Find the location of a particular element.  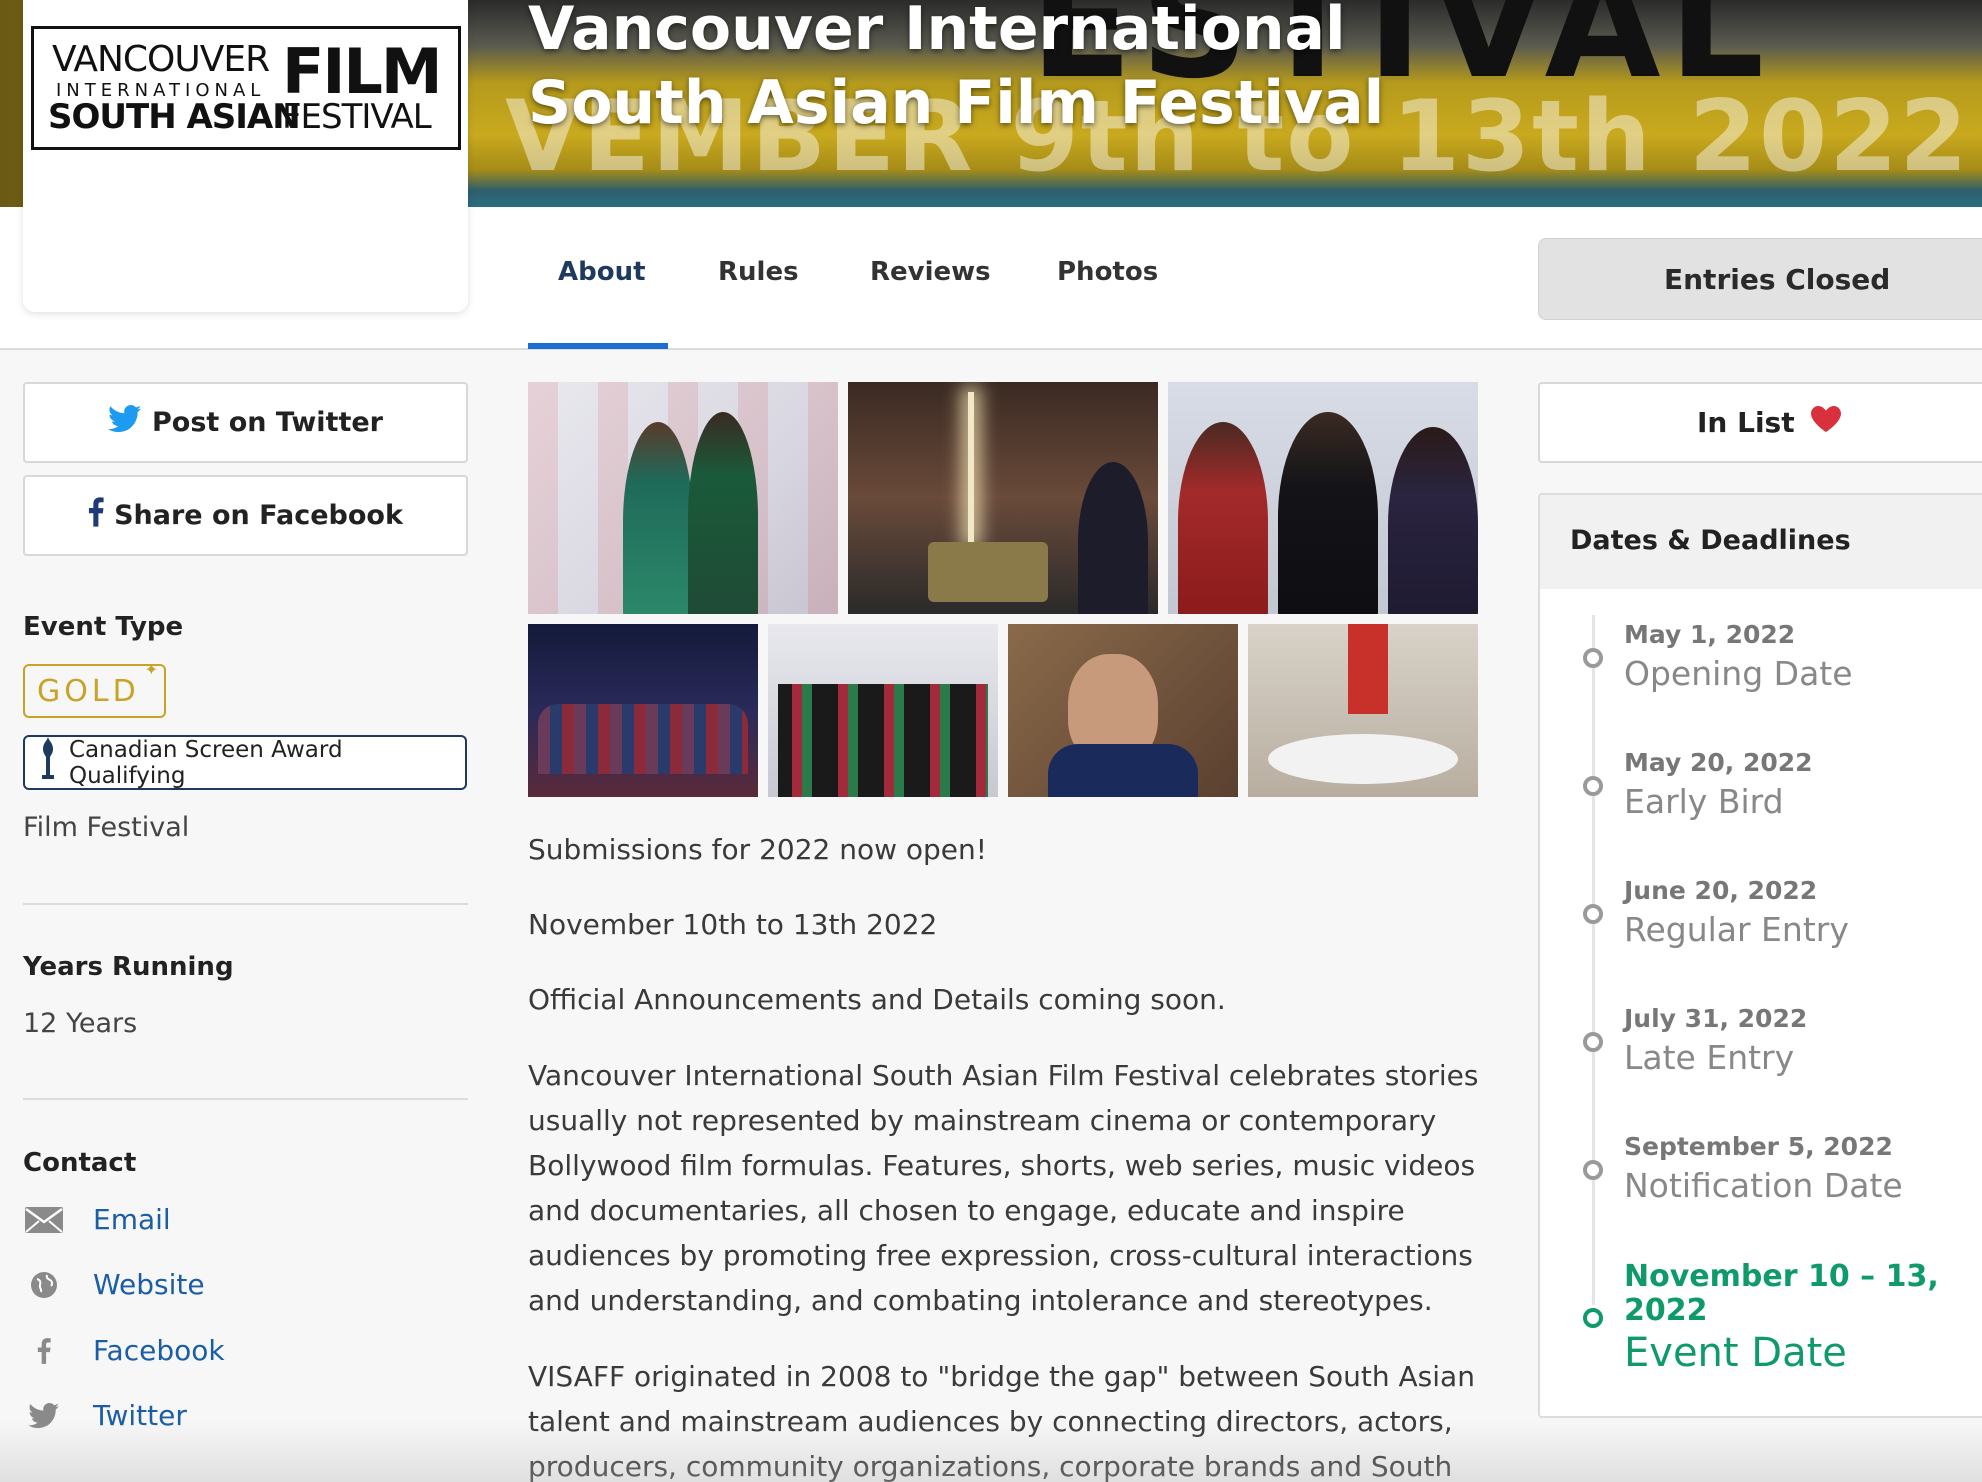

gold-badge-label: GOLD is located at coordinates (88, 691).